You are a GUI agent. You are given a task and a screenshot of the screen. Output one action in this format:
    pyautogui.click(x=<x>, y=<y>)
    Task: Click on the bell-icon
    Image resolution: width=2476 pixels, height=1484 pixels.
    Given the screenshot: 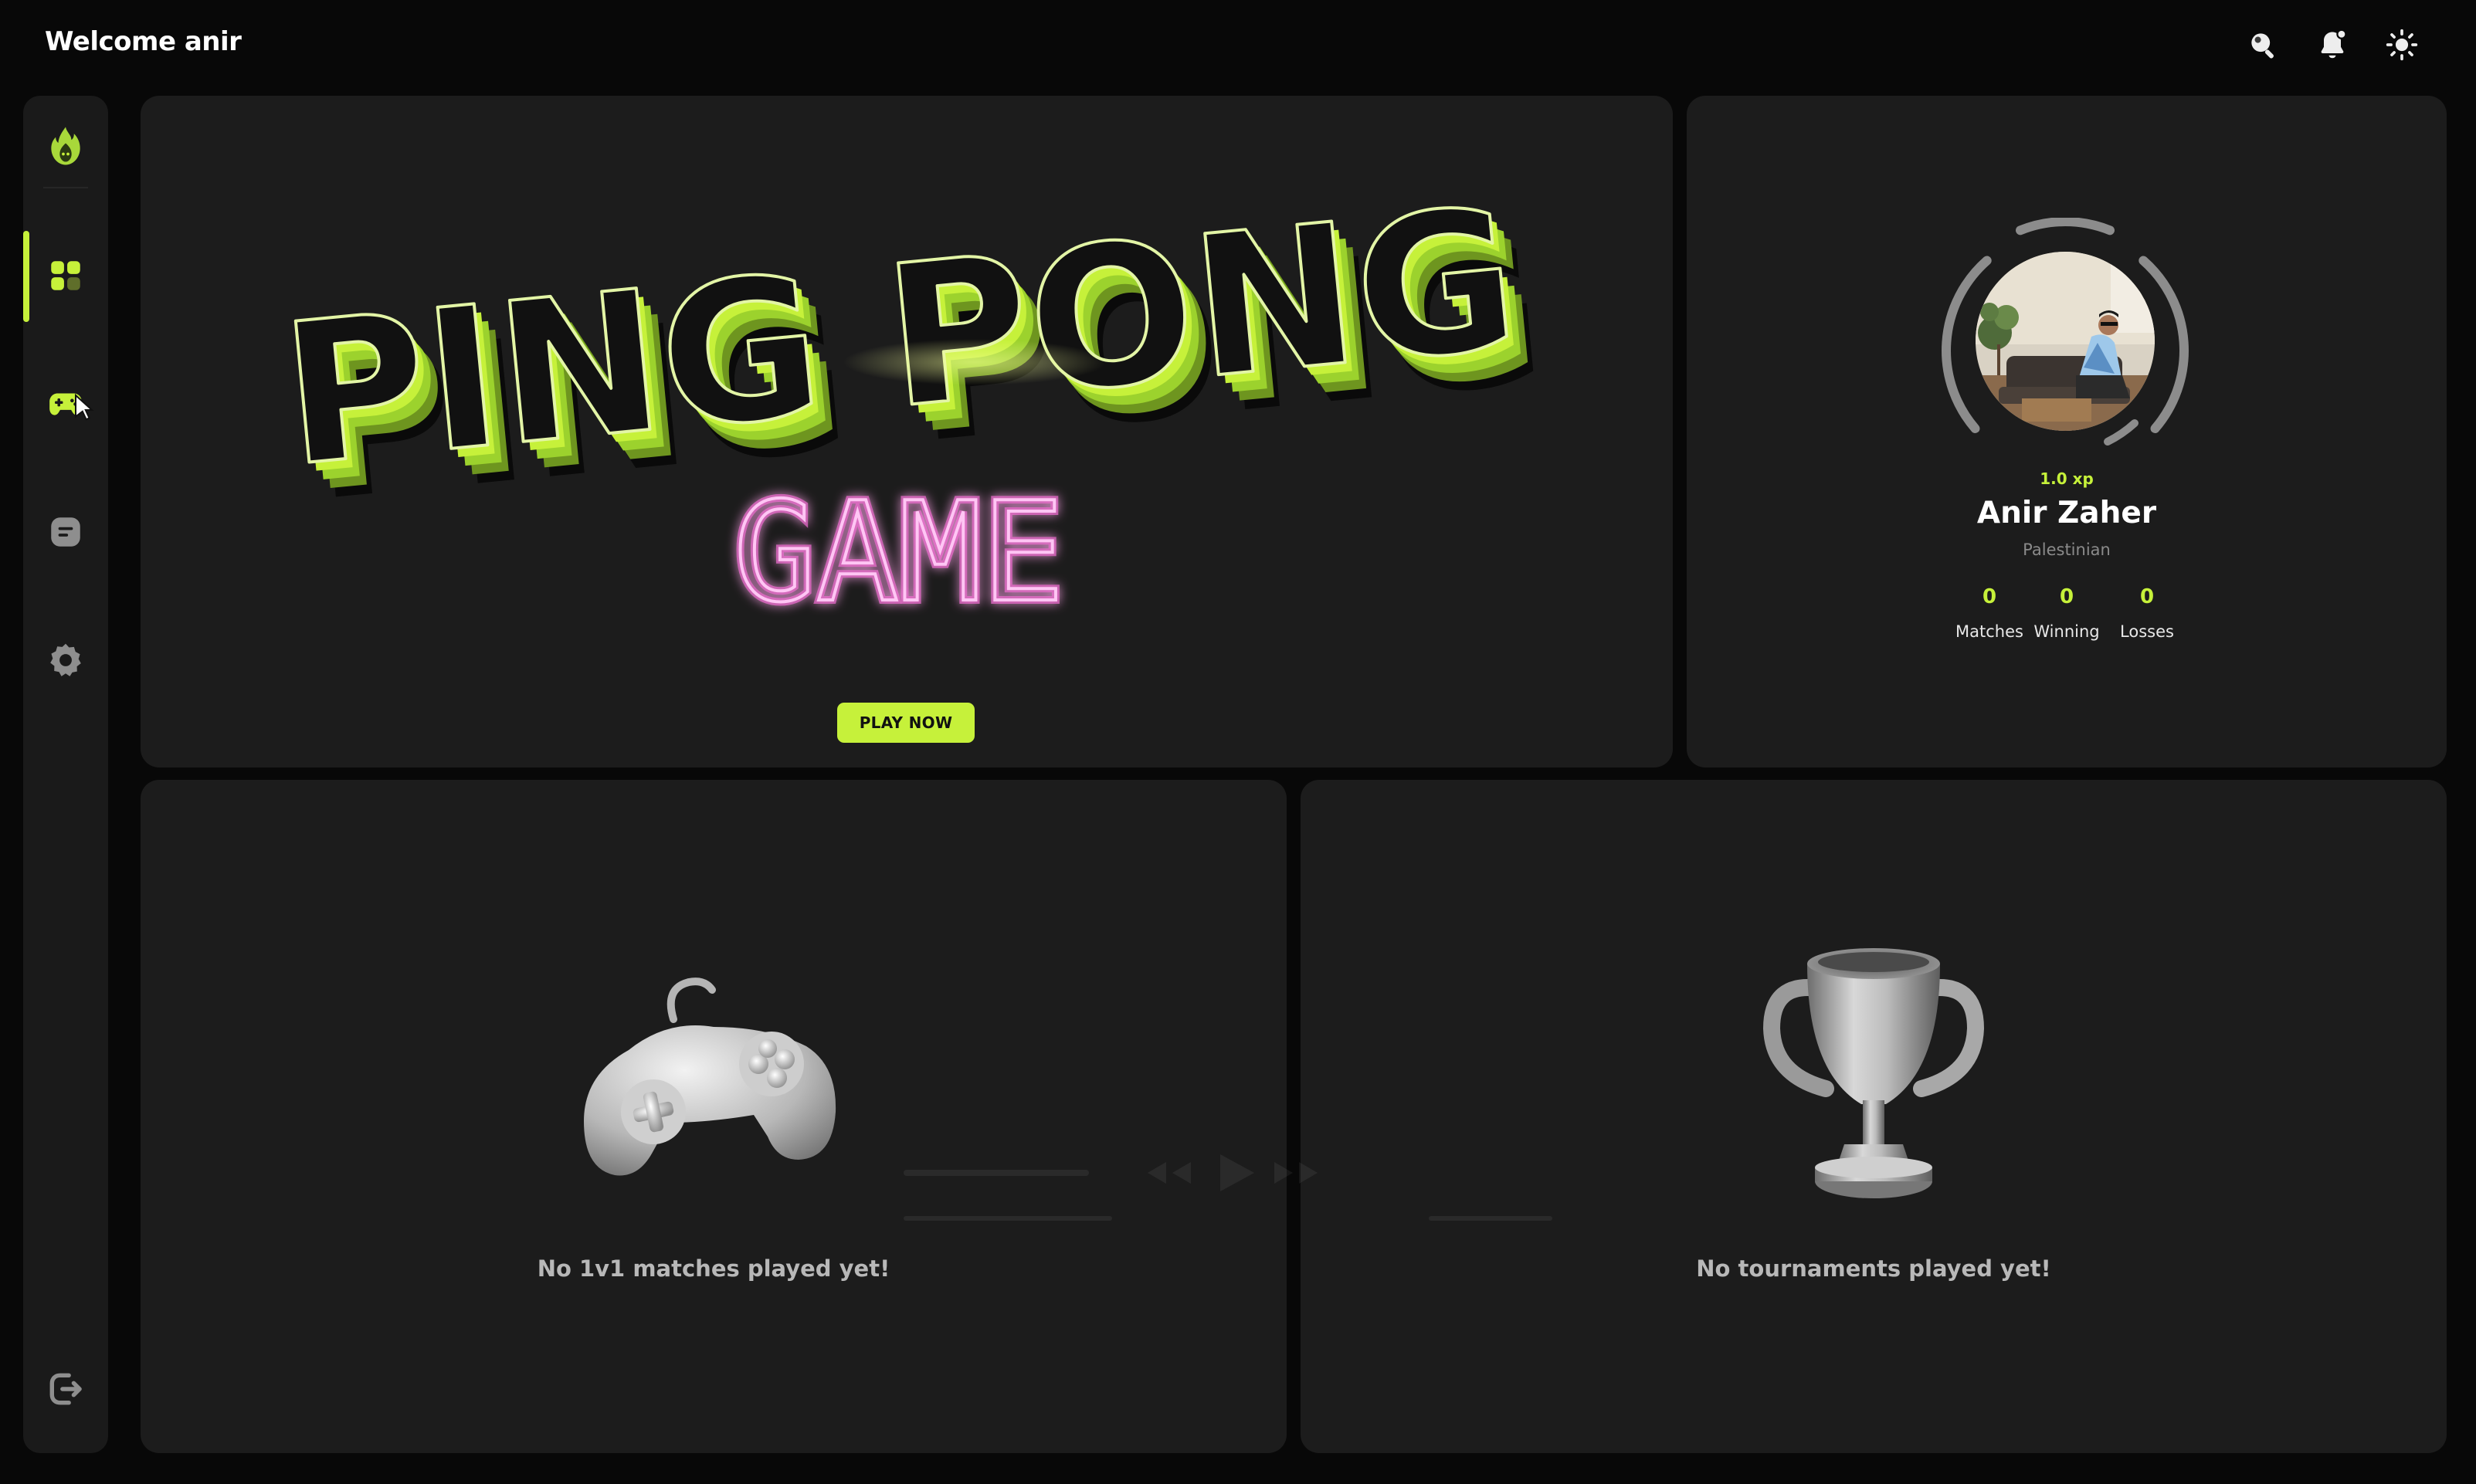 What is the action you would take?
    pyautogui.click(x=2332, y=45)
    